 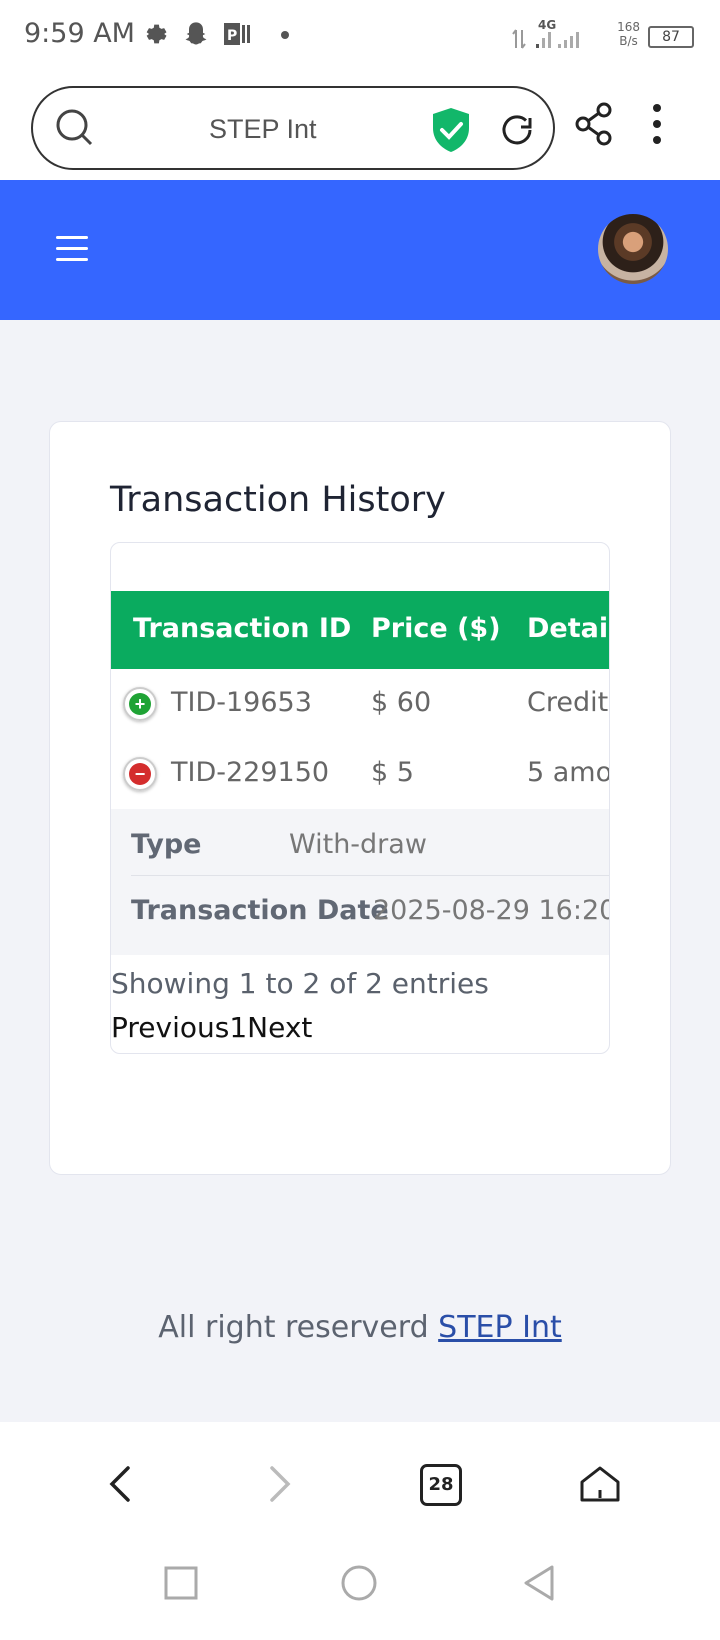 I want to click on system-nav-bar, so click(x=360, y=1591).